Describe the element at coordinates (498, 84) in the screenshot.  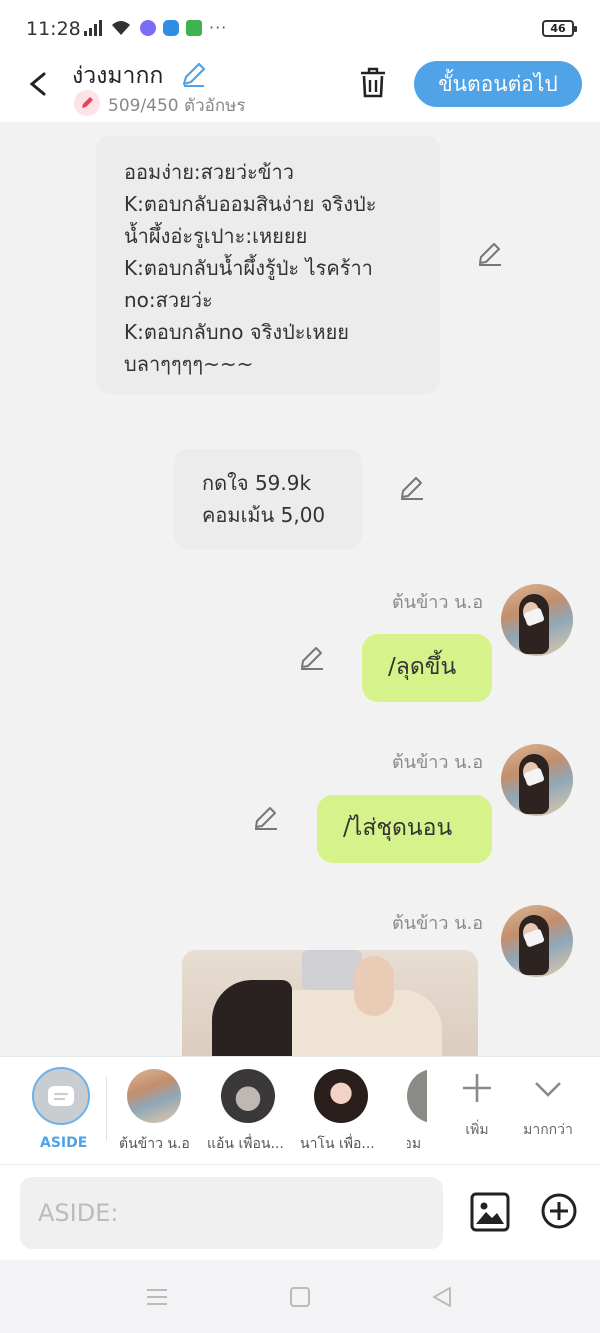
I see `next-step-button: ขั้นตอนต่อไป` at that location.